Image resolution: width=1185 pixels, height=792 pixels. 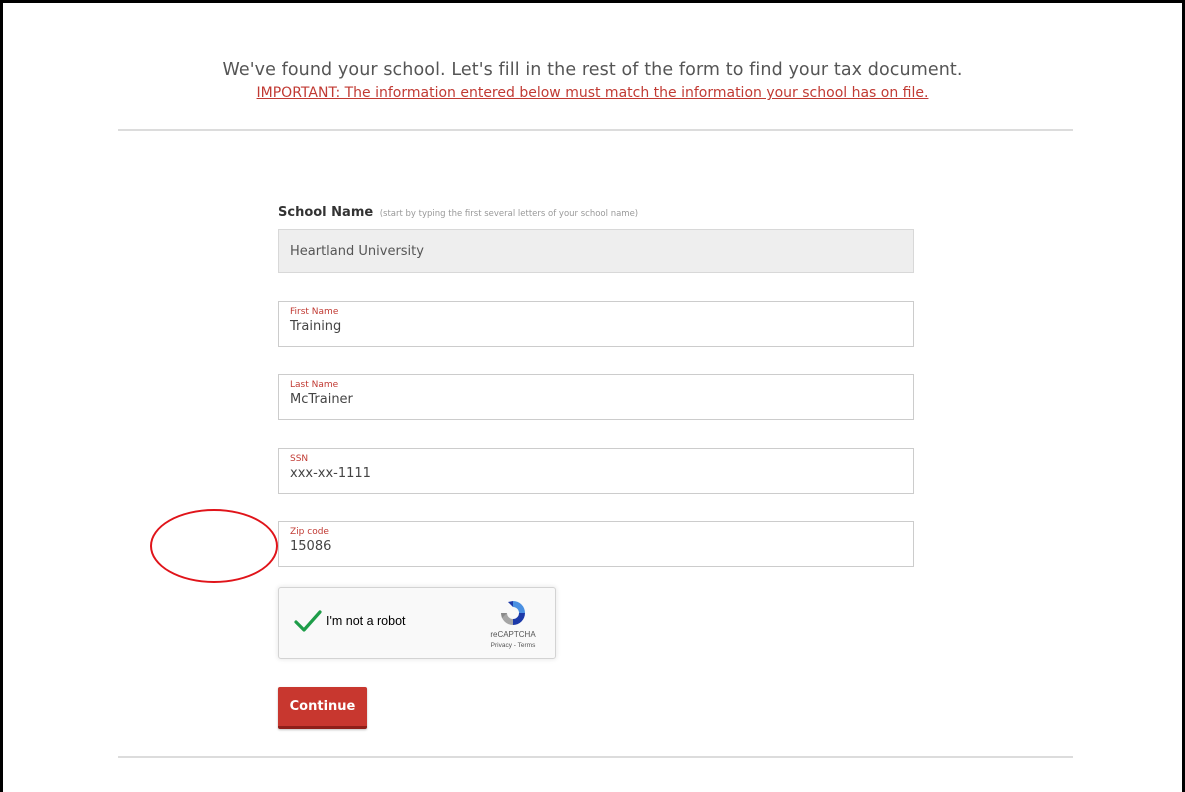 What do you see at coordinates (596, 471) in the screenshot?
I see `ssn-field: SSN xxx-xx-1111` at bounding box center [596, 471].